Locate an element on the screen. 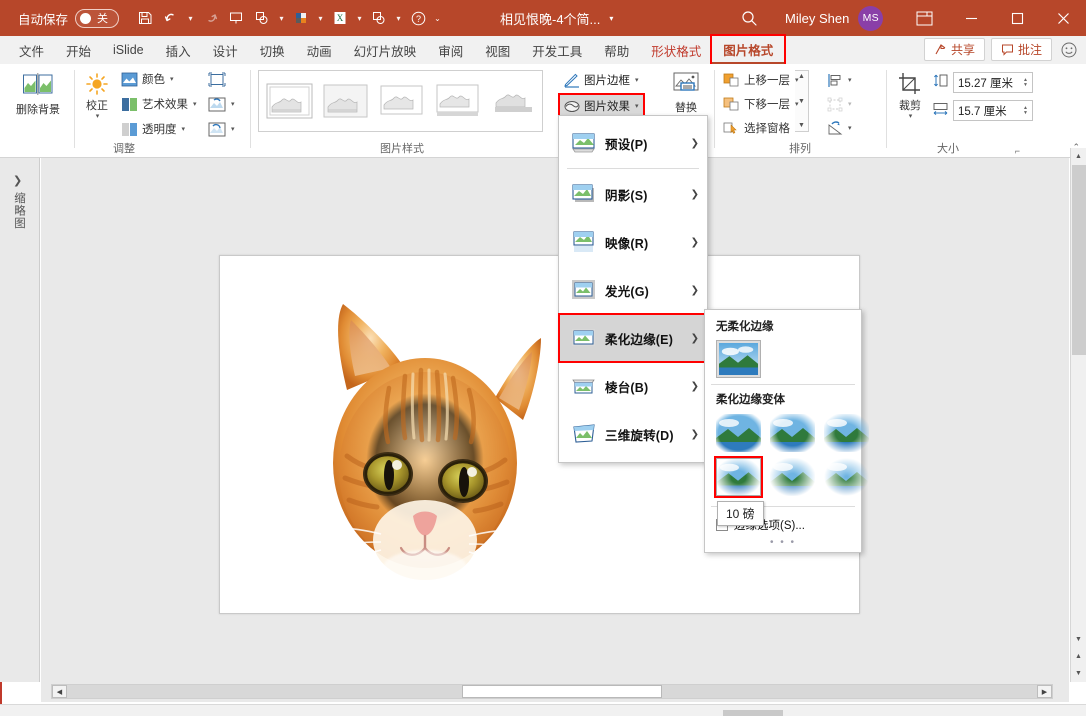  tab-help: 帮助 is located at coordinates (616, 50).